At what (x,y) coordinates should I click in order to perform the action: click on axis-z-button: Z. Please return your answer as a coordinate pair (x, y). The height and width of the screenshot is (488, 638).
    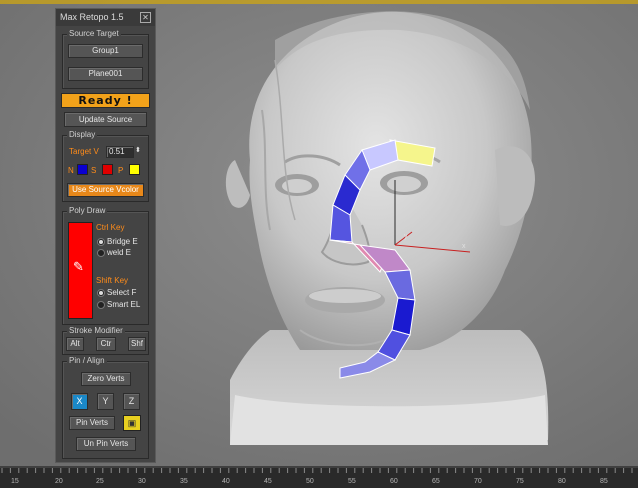
    Looking at the image, I should click on (131, 401).